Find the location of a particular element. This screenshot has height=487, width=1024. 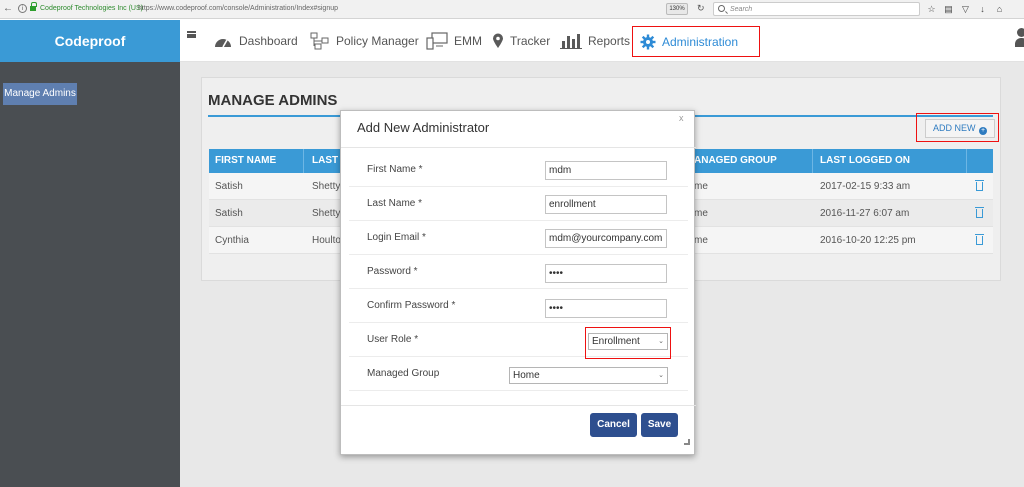

form-row-first-name: First Name * is located at coordinates (518, 170).